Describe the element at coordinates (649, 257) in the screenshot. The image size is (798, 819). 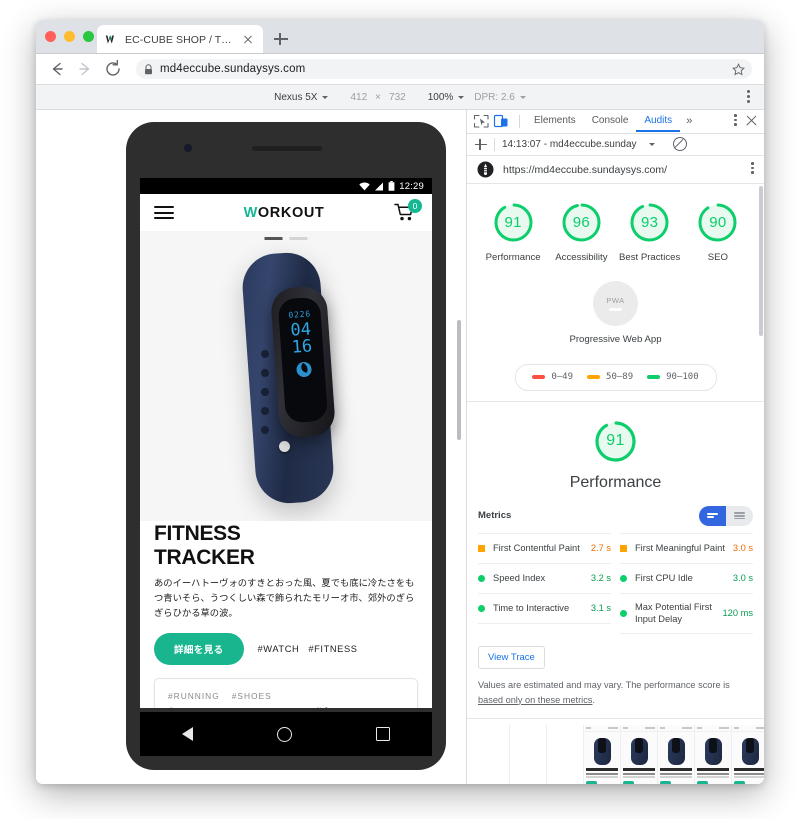
I see `gauge-label: Best Practices` at that location.